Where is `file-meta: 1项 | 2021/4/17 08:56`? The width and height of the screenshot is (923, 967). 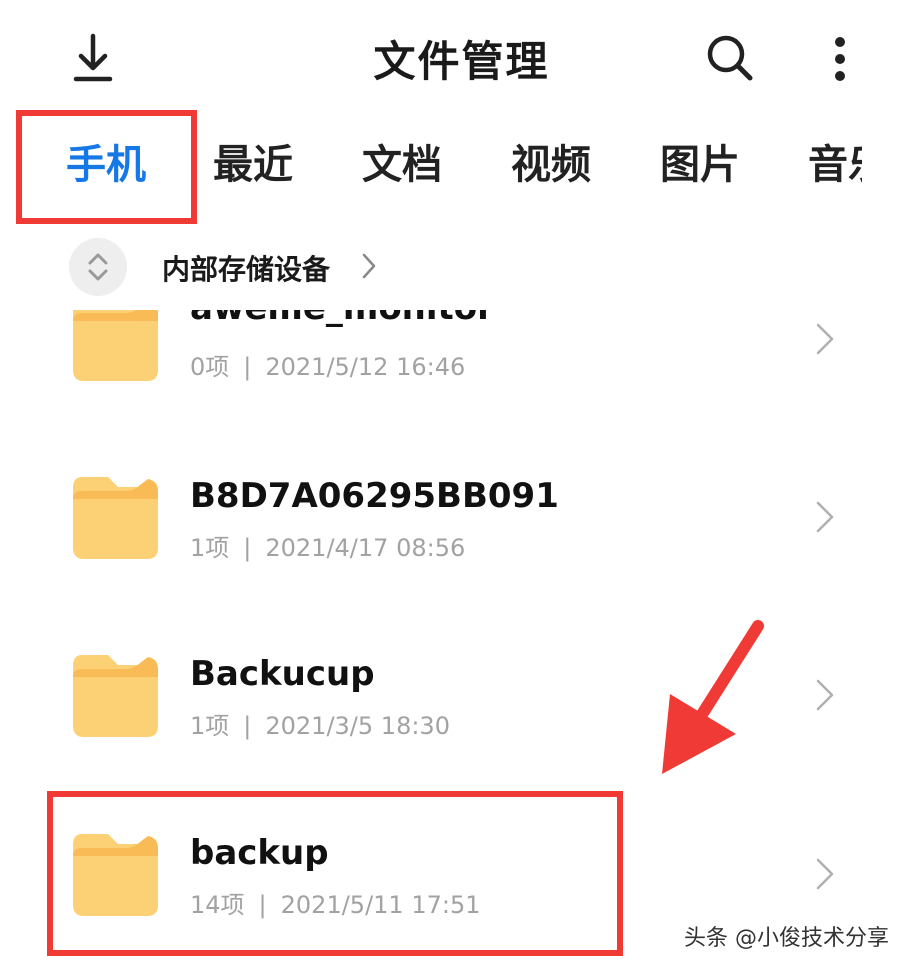 file-meta: 1项 | 2021/4/17 08:56 is located at coordinates (328, 548).